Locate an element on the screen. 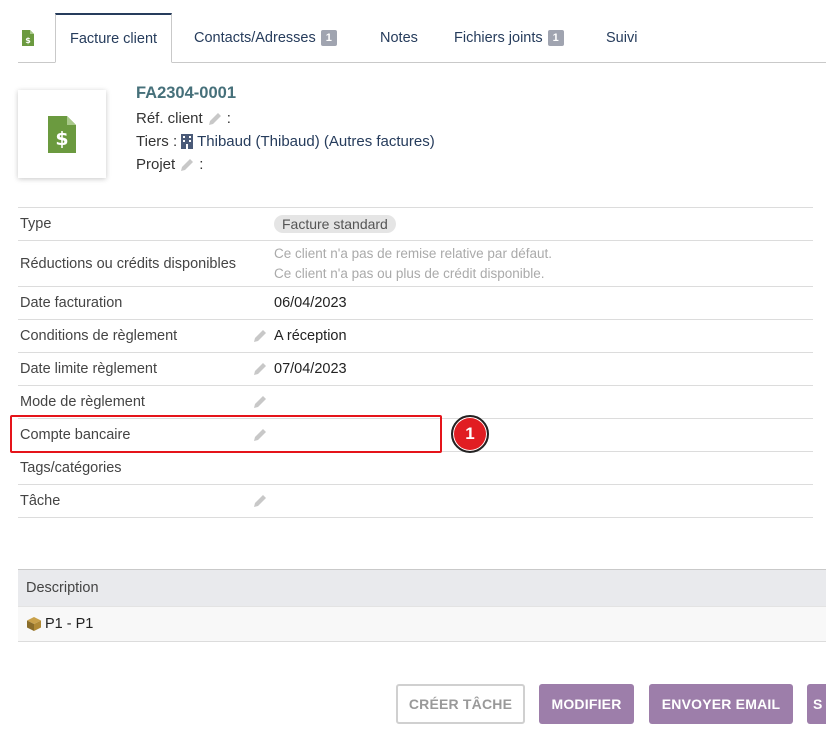 This screenshot has height=741, width=826. modifier-button: MODIFIER is located at coordinates (586, 704).